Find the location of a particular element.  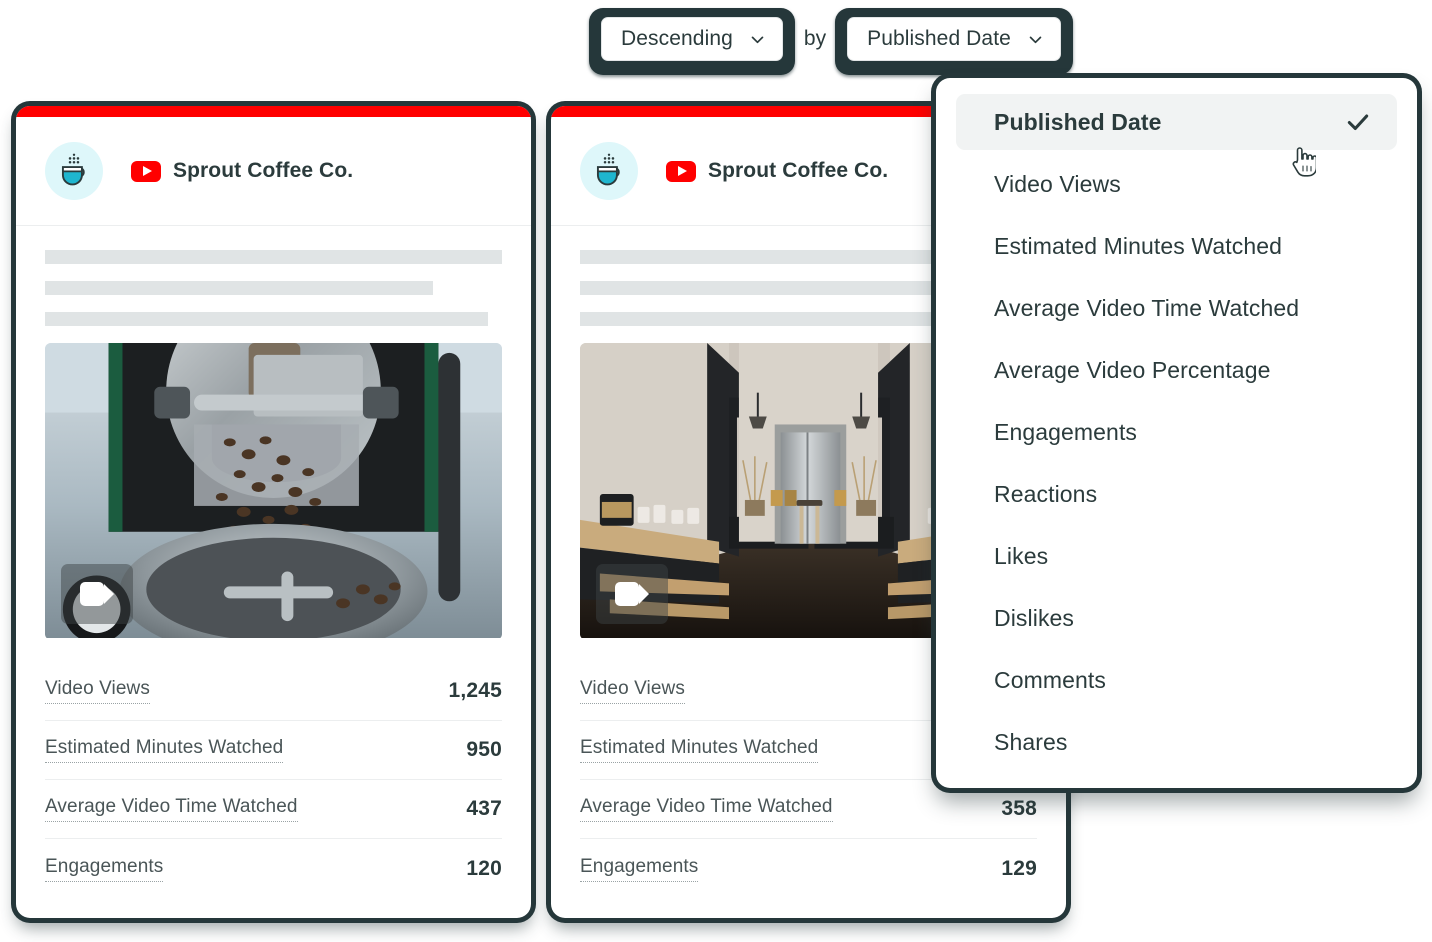

dropdown-option-published-date: Published Date is located at coordinates (1176, 122).